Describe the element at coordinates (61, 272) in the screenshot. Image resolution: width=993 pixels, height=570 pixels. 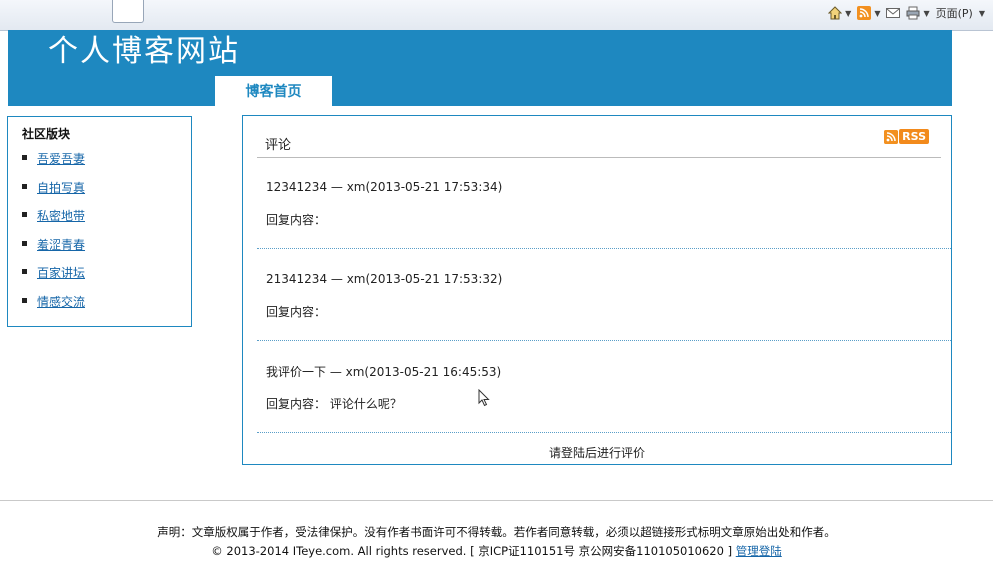
I see `sidebar-link: 百家讲坛` at that location.